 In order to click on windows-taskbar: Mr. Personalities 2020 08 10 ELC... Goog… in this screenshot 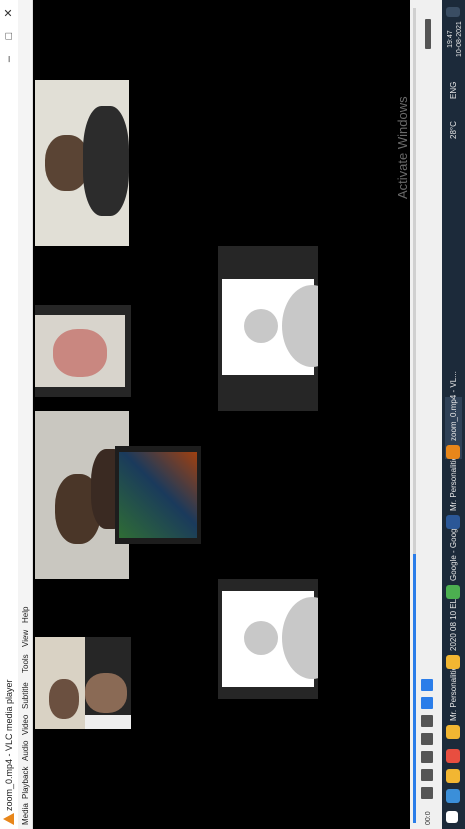, I will do `click(453, 414)`.